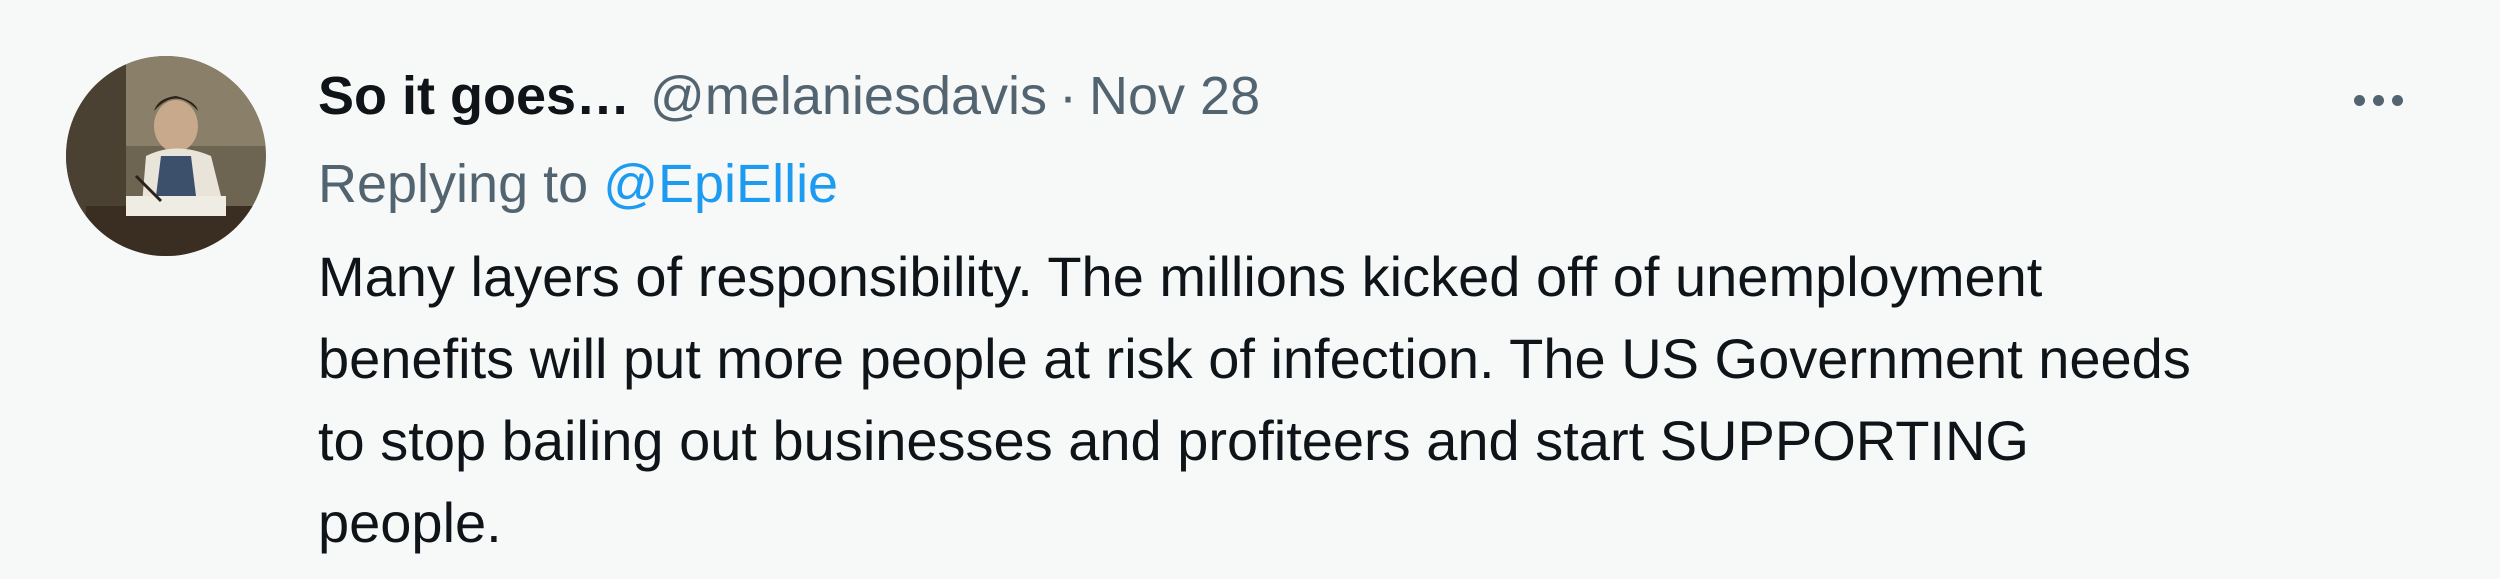 This screenshot has width=2500, height=579. I want to click on tweet-text-line: people., so click(410, 522).